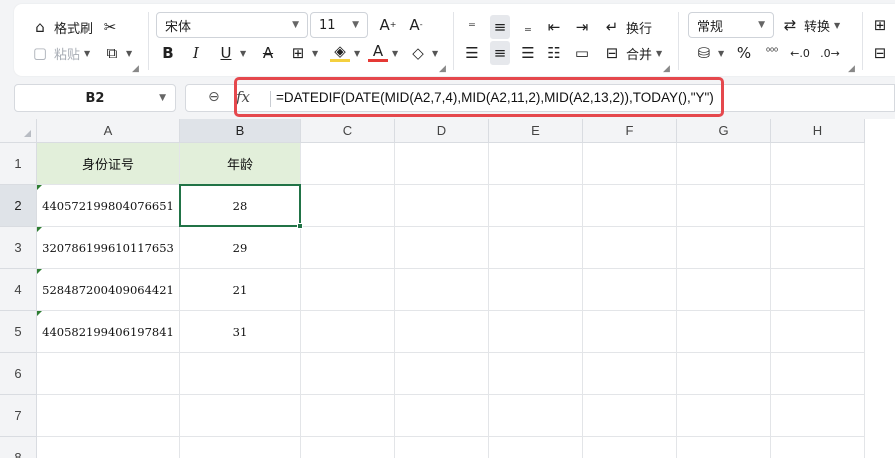  Describe the element at coordinates (632, 53) in the screenshot. I see `merge-button: ⊟ 合并 ▼` at that location.